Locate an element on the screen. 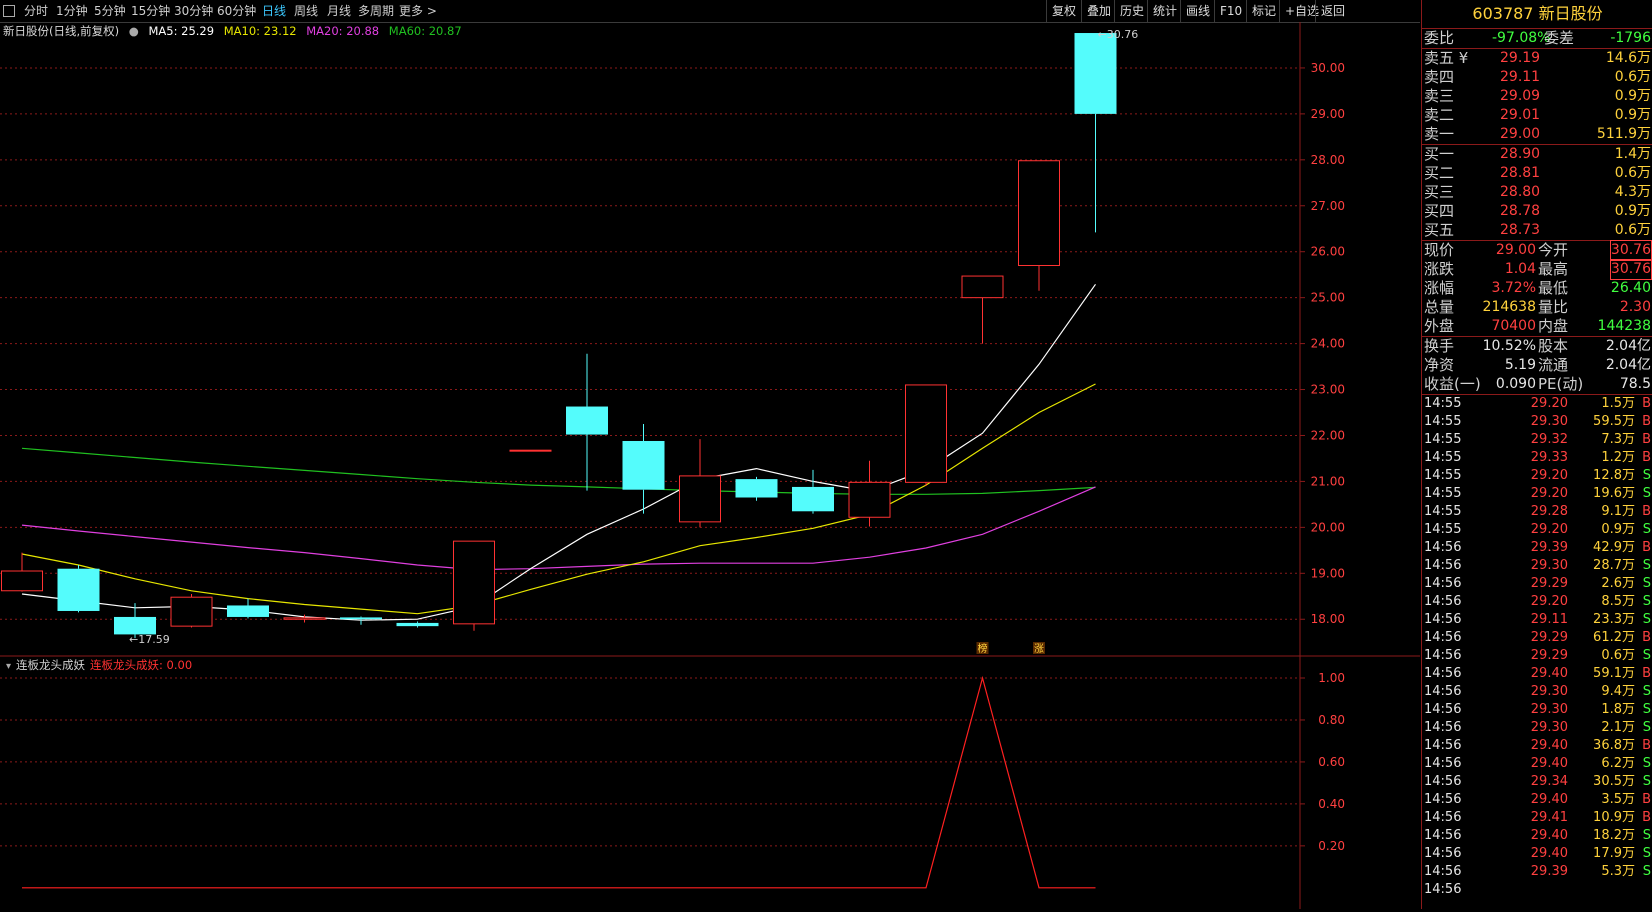 The height and width of the screenshot is (912, 1652). indicator-tick-label: 0.60 is located at coordinates (1331, 762).